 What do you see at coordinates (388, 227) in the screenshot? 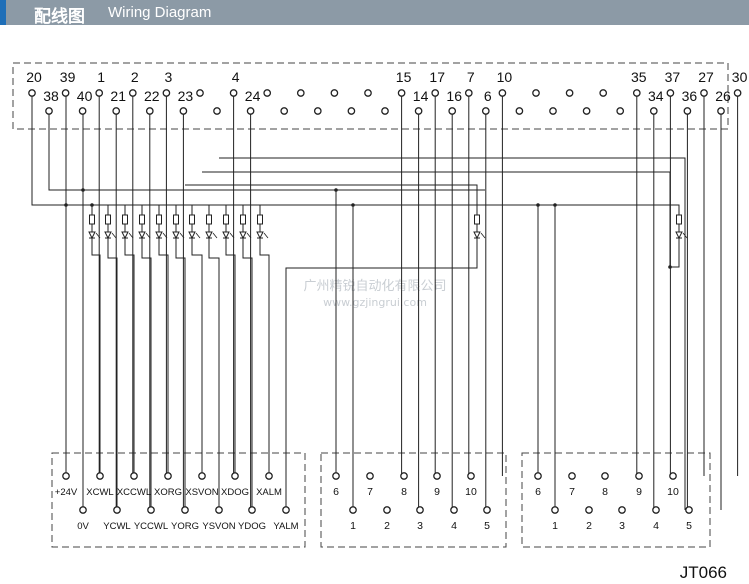
I see `components` at bounding box center [388, 227].